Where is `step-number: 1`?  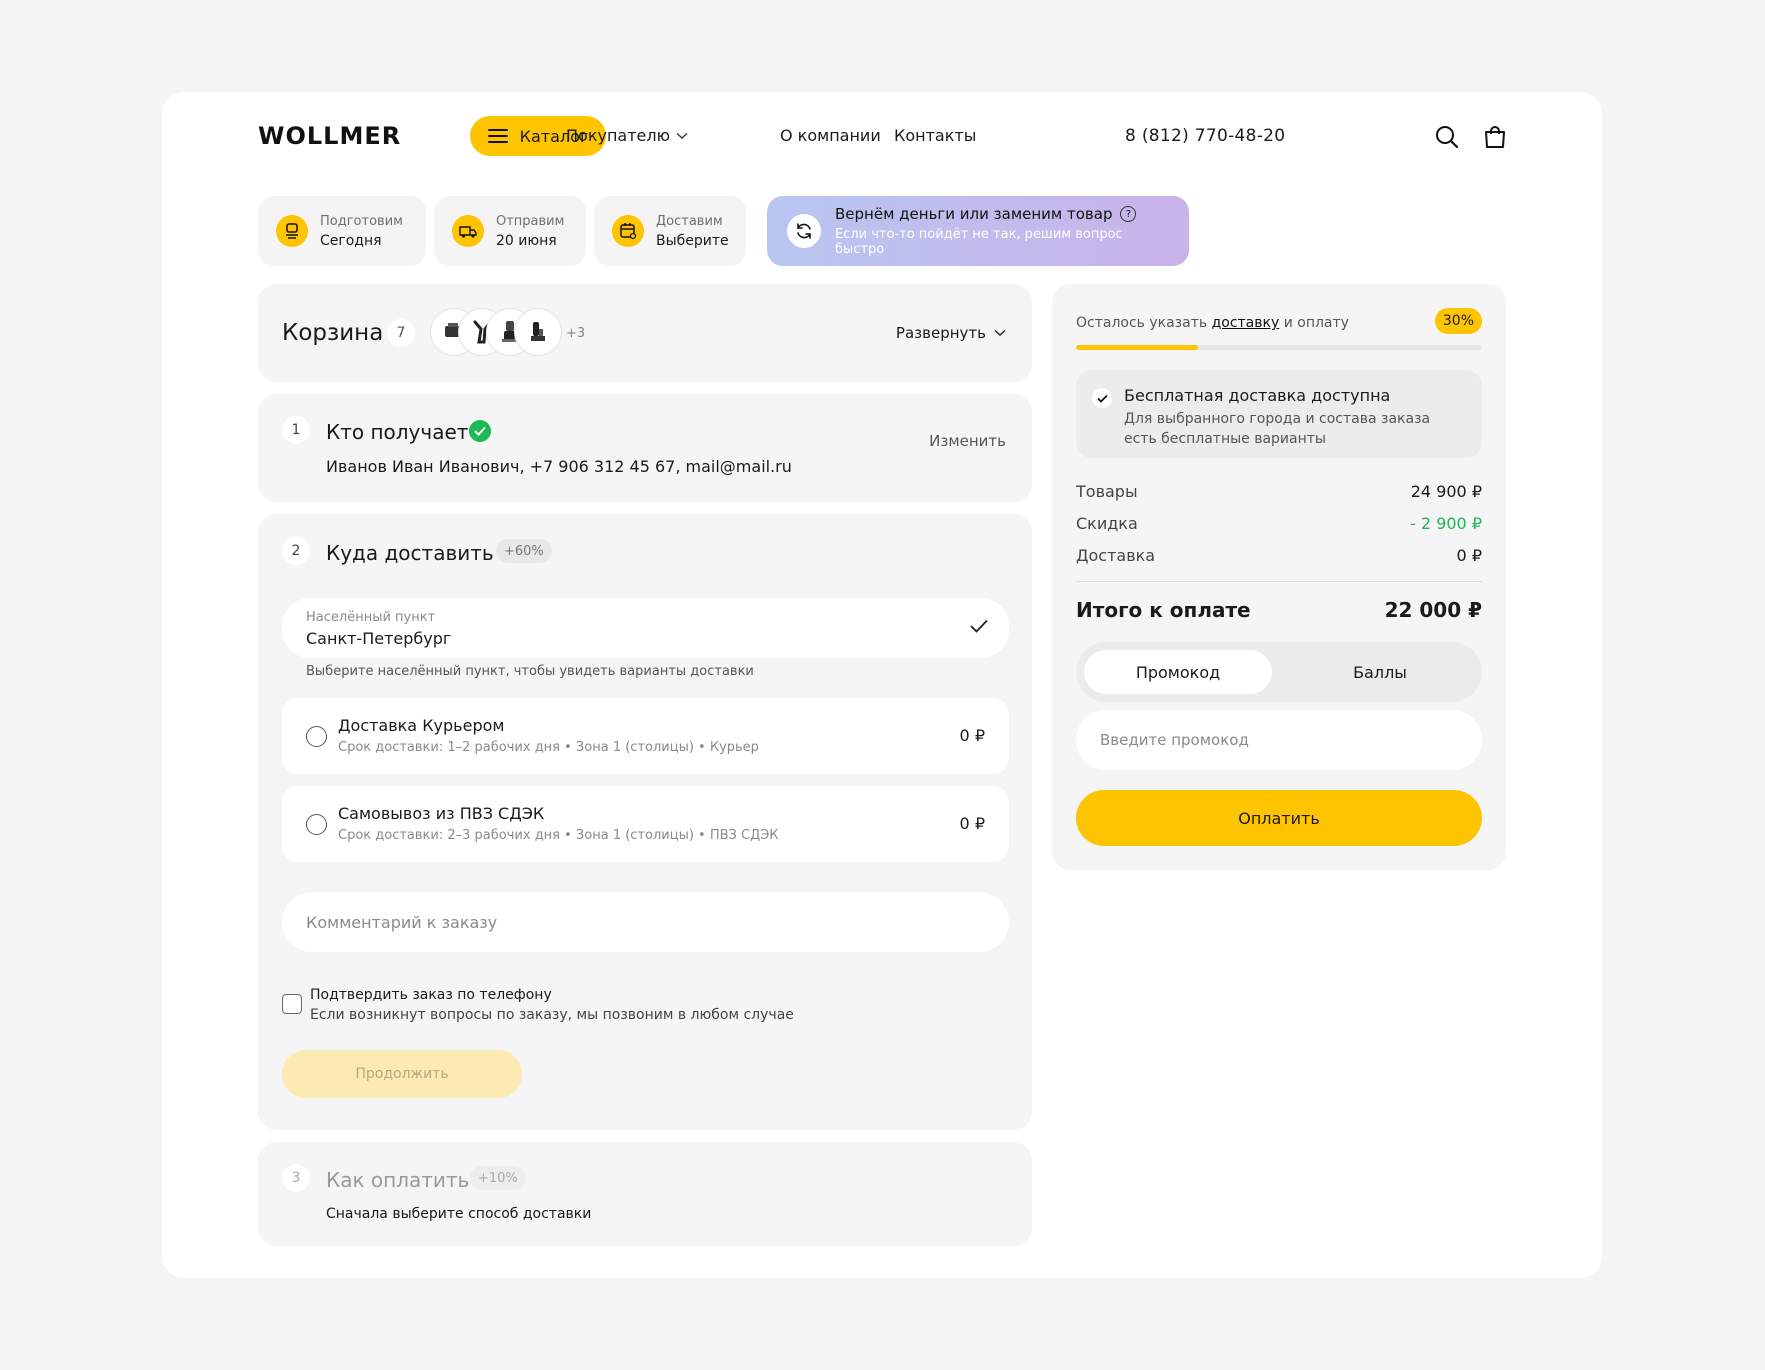
step-number: 1 is located at coordinates (296, 430).